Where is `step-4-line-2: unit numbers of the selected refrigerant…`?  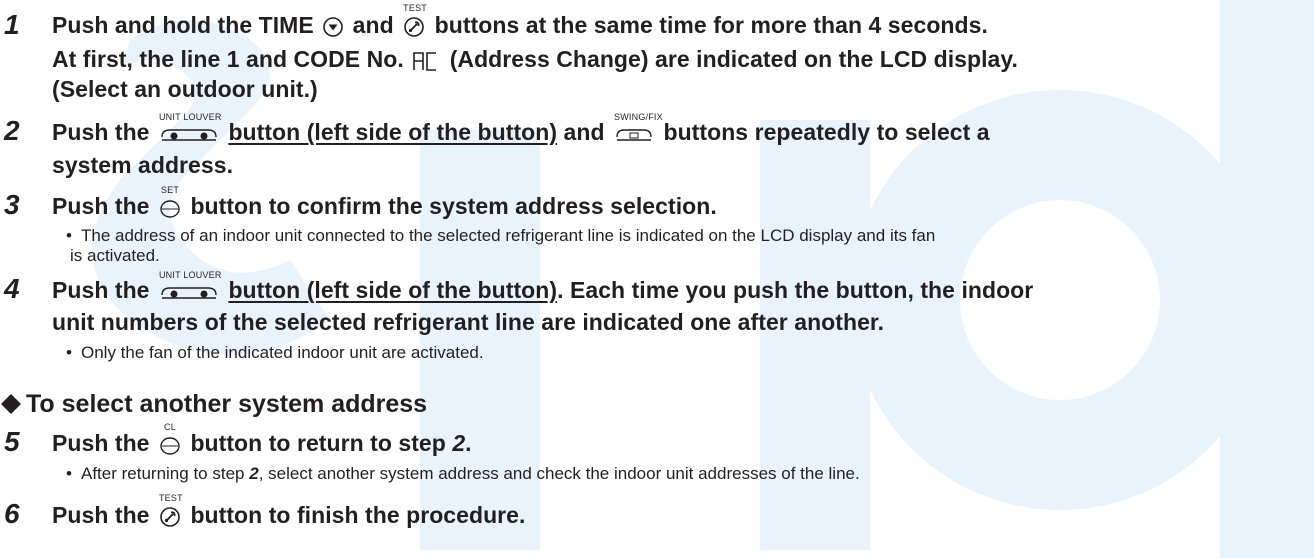 step-4-line-2: unit numbers of the selected refrigerant… is located at coordinates (468, 322).